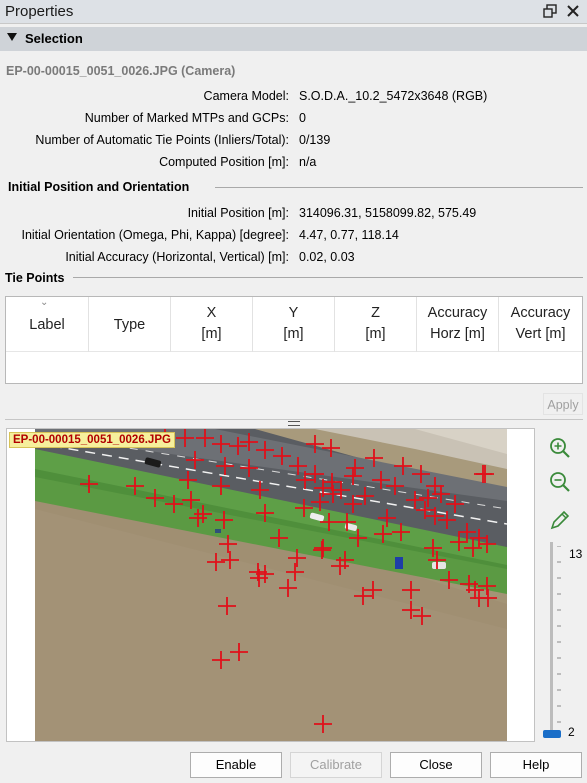 The width and height of the screenshot is (587, 783). What do you see at coordinates (293, 165) in the screenshot?
I see `computed-pos-row: Computed Position [m]: n/a` at bounding box center [293, 165].